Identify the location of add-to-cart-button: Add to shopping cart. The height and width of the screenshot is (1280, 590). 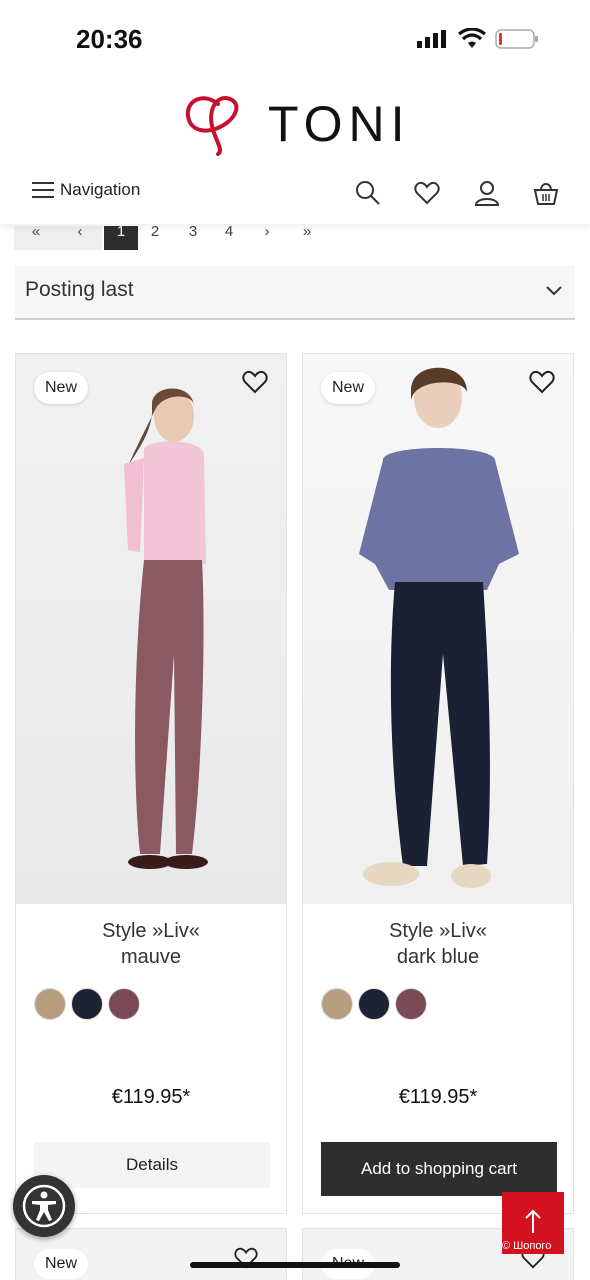
(439, 1169).